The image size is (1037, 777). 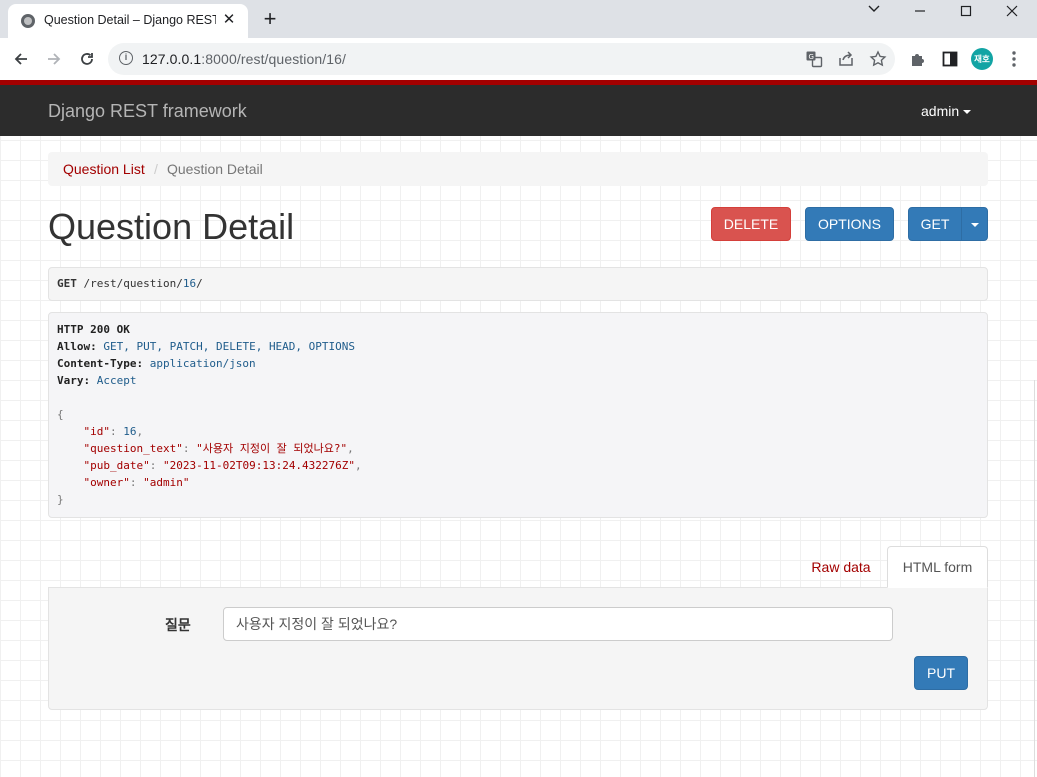 What do you see at coordinates (274, 59) in the screenshot?
I see `url-path: :8000/rest/question/16/` at bounding box center [274, 59].